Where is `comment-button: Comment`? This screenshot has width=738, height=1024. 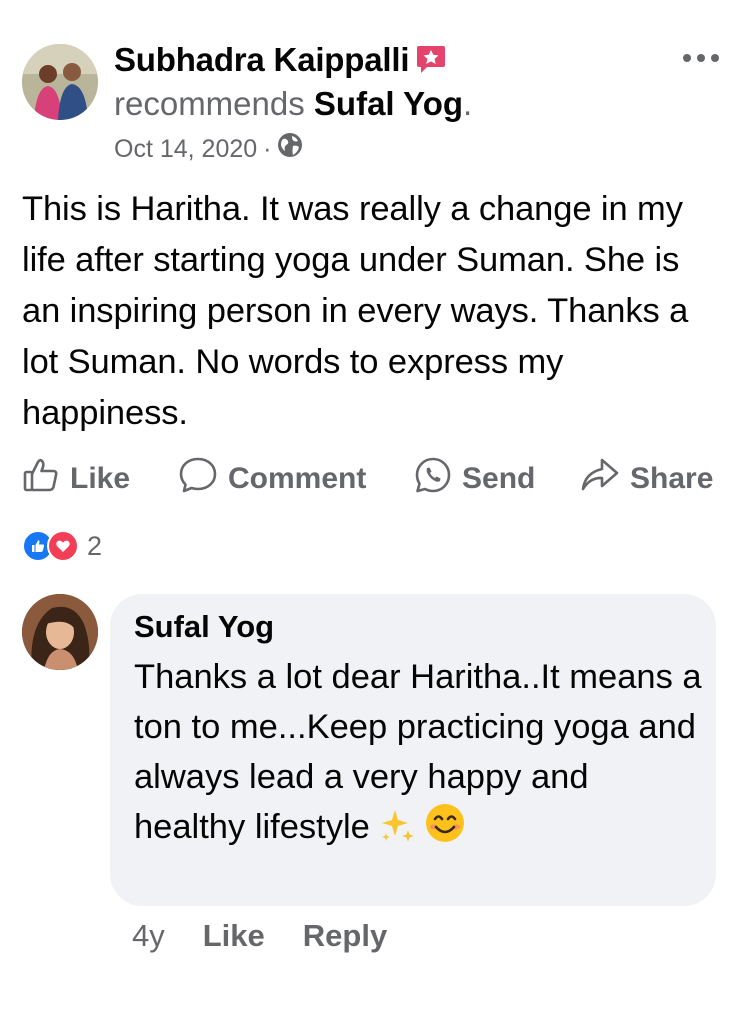
comment-button: Comment is located at coordinates (272, 479).